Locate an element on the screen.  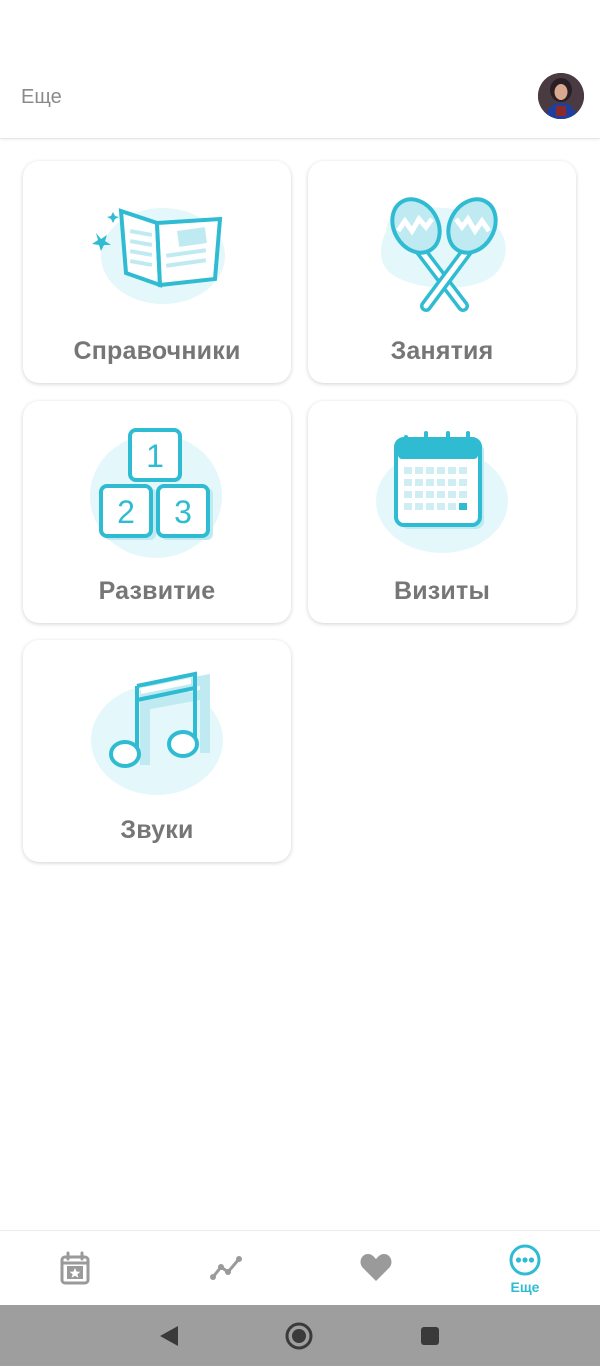
heart-icon is located at coordinates (376, 1267).